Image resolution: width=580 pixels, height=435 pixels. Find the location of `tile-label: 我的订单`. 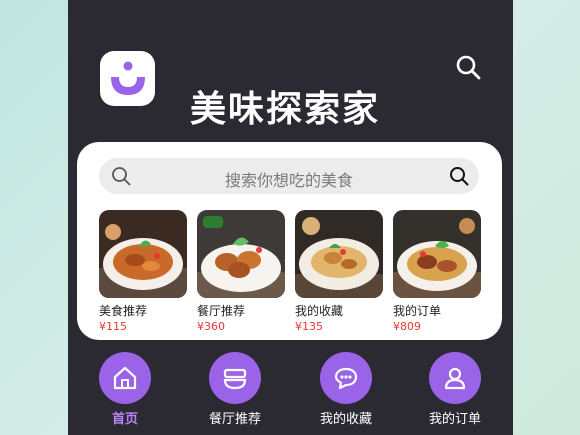

tile-label: 我的订单 is located at coordinates (417, 311).